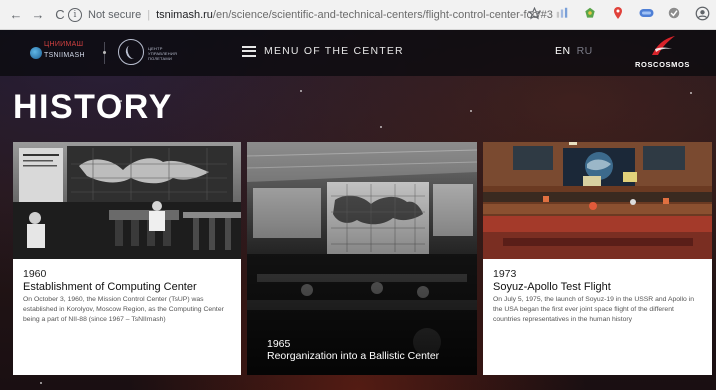 The image size is (716, 390). I want to click on mcc-logo-line: ПОЛЕТАМИ, so click(160, 58).